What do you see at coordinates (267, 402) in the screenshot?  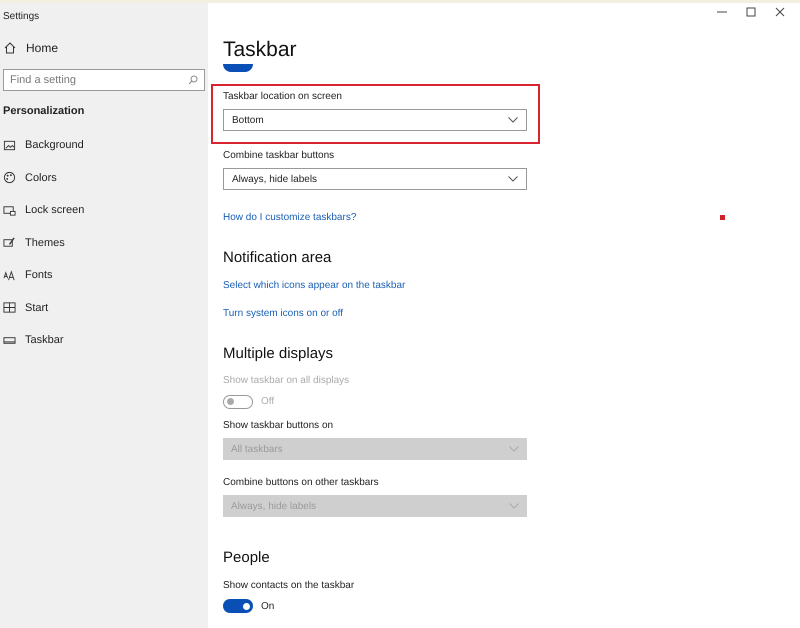 I see `toggle-state: Off` at bounding box center [267, 402].